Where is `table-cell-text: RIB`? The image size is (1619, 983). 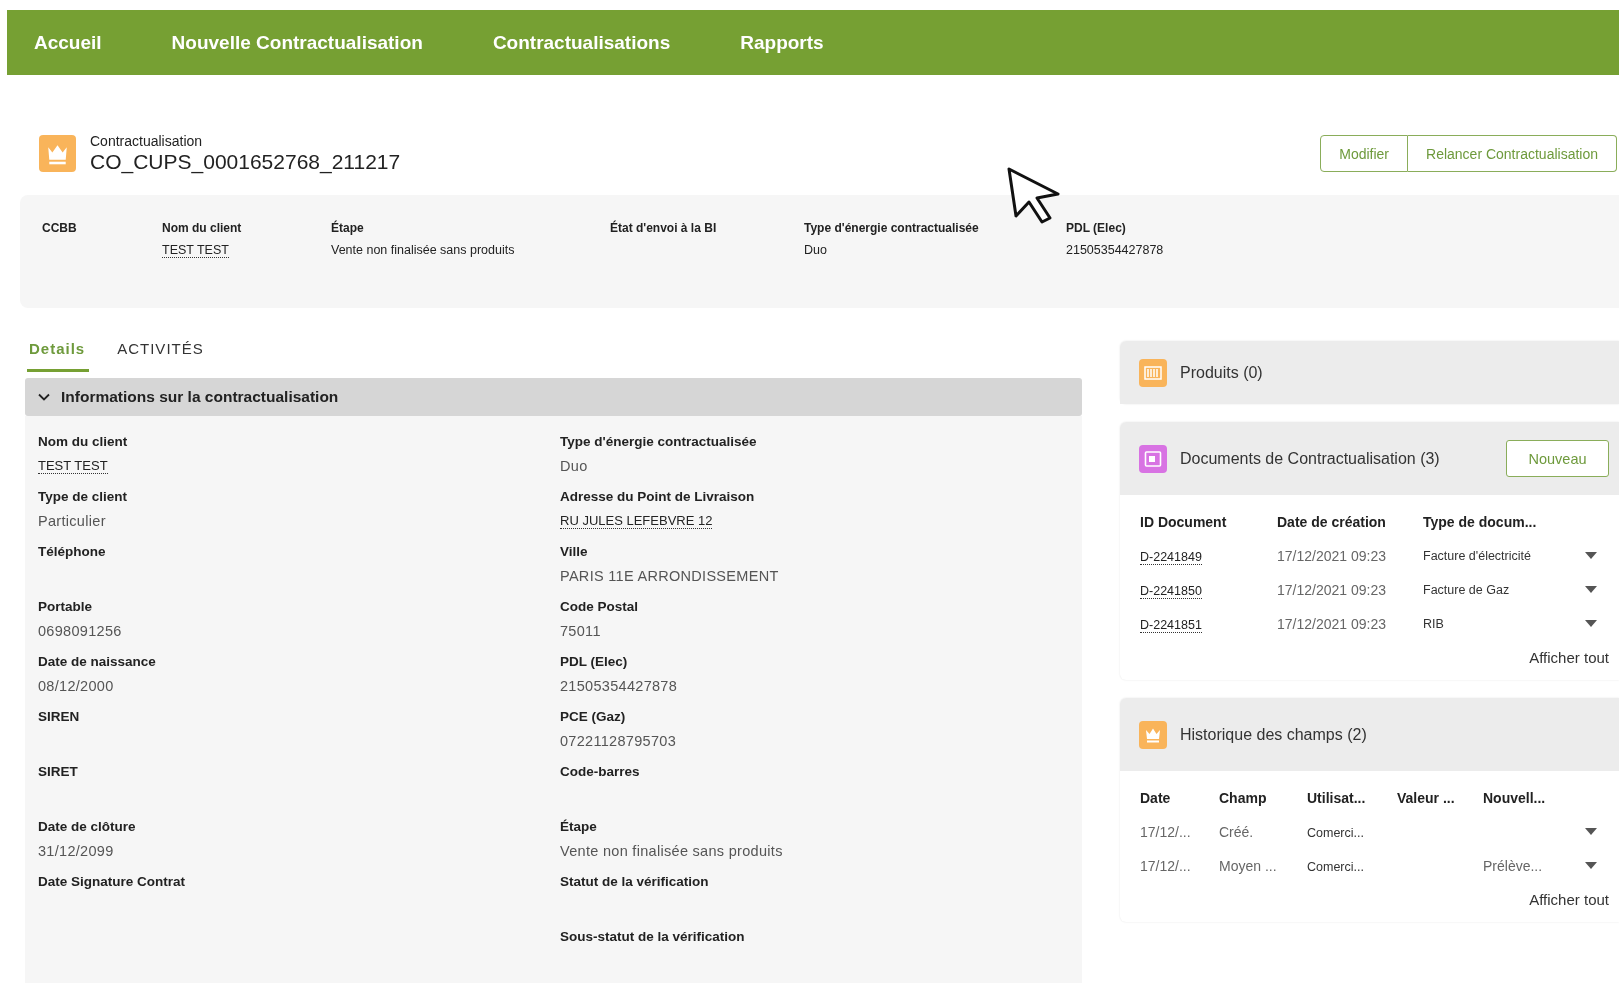
table-cell-text: RIB is located at coordinates (1434, 624).